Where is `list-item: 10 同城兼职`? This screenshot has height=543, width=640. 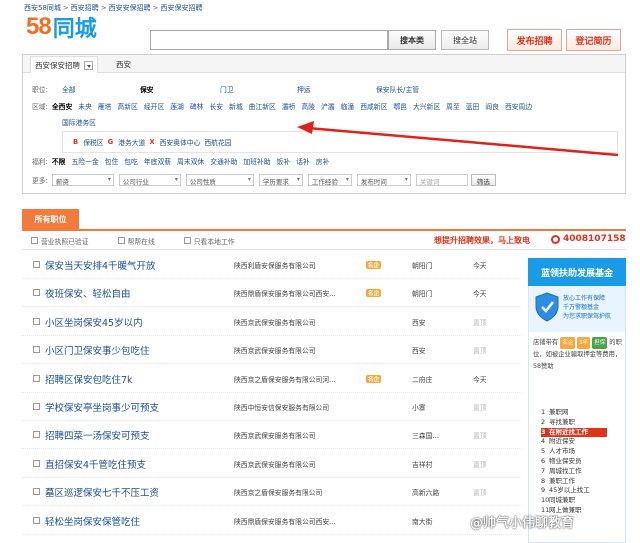 list-item: 10 同城兼职 is located at coordinates (583, 501).